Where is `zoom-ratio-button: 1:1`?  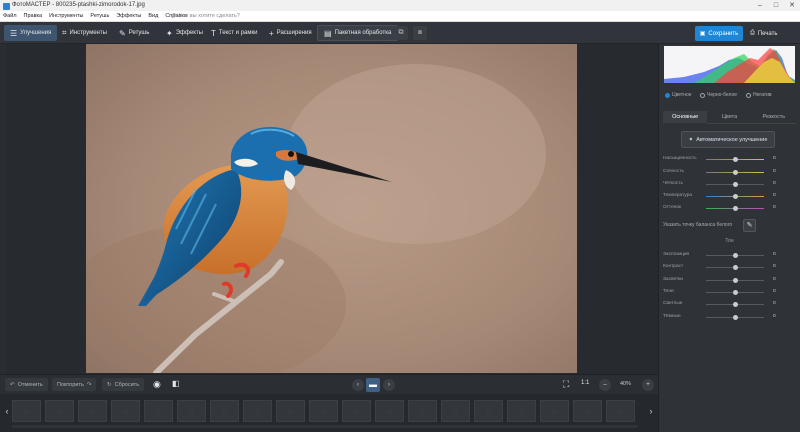 zoom-ratio-button: 1:1 is located at coordinates (585, 383).